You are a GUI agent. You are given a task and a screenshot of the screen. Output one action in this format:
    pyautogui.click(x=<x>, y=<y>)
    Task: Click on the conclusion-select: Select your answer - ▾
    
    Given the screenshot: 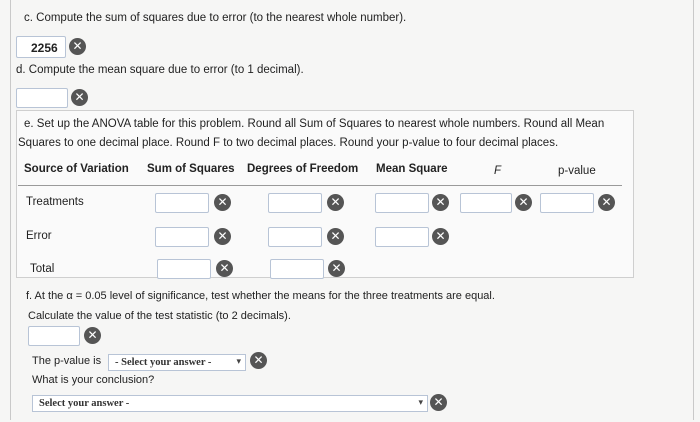 What is the action you would take?
    pyautogui.click(x=230, y=403)
    